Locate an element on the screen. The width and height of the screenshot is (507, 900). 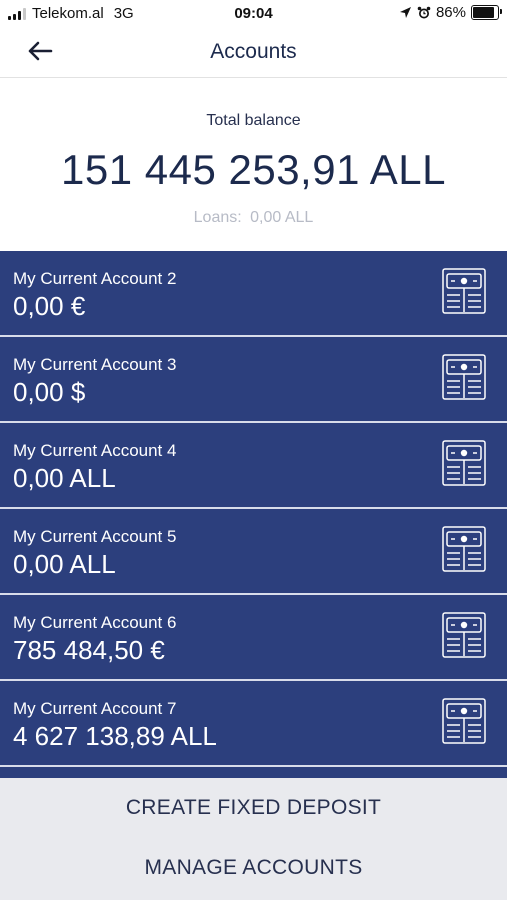
account-name: My Current Account 7 is located at coordinates (95, 708).